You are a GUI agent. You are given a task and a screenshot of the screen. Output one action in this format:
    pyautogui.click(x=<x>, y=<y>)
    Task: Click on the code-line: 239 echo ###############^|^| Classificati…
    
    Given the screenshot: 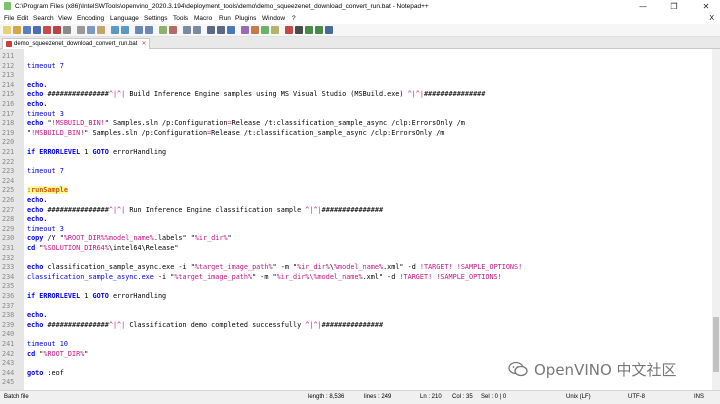 What is the action you would take?
    pyautogui.click(x=356, y=325)
    